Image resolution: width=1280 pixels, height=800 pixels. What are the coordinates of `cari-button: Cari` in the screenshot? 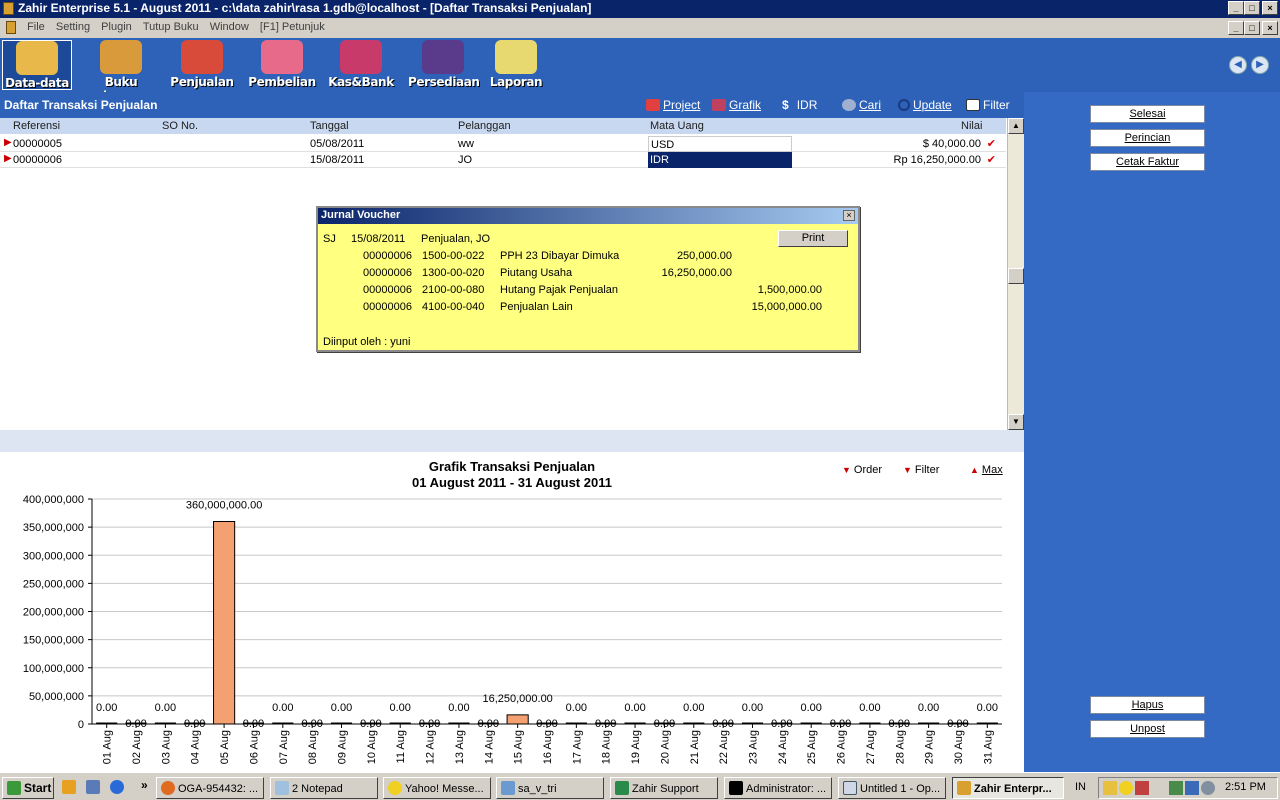 It's located at (861, 105).